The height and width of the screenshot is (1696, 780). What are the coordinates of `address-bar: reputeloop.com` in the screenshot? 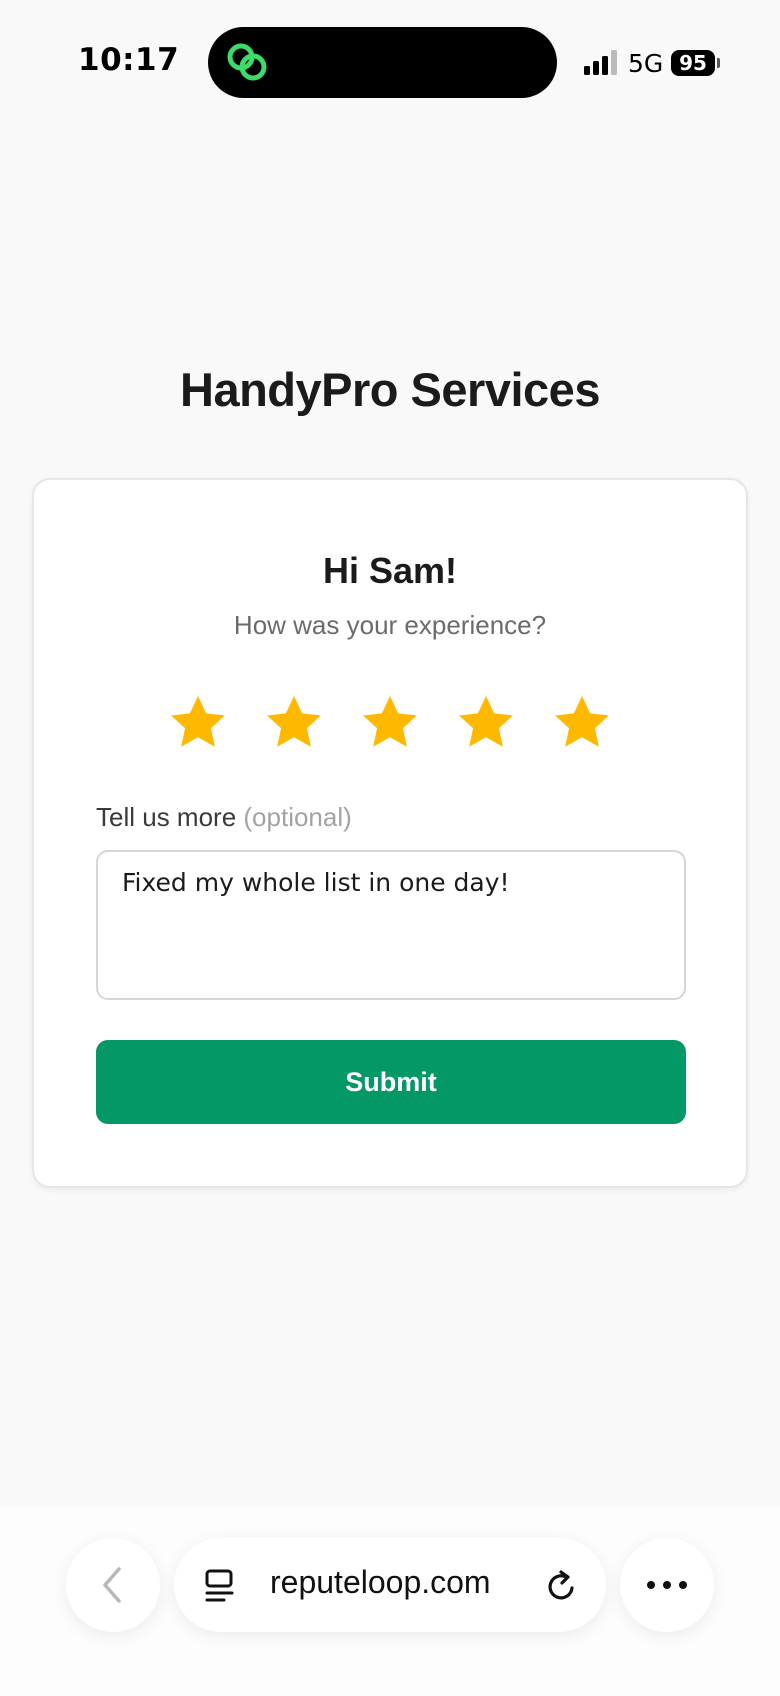 It's located at (390, 1585).